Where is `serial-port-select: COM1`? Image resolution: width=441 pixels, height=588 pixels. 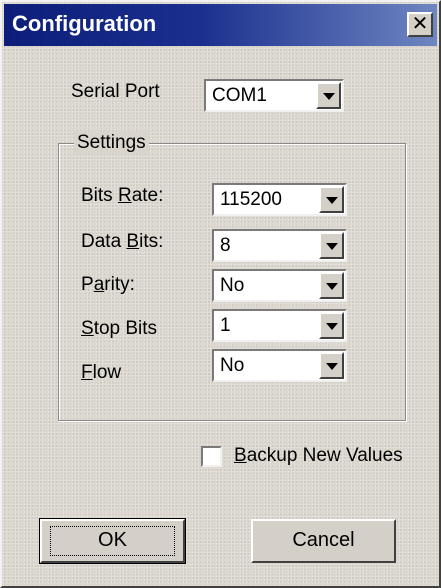 serial-port-select: COM1 is located at coordinates (274, 95).